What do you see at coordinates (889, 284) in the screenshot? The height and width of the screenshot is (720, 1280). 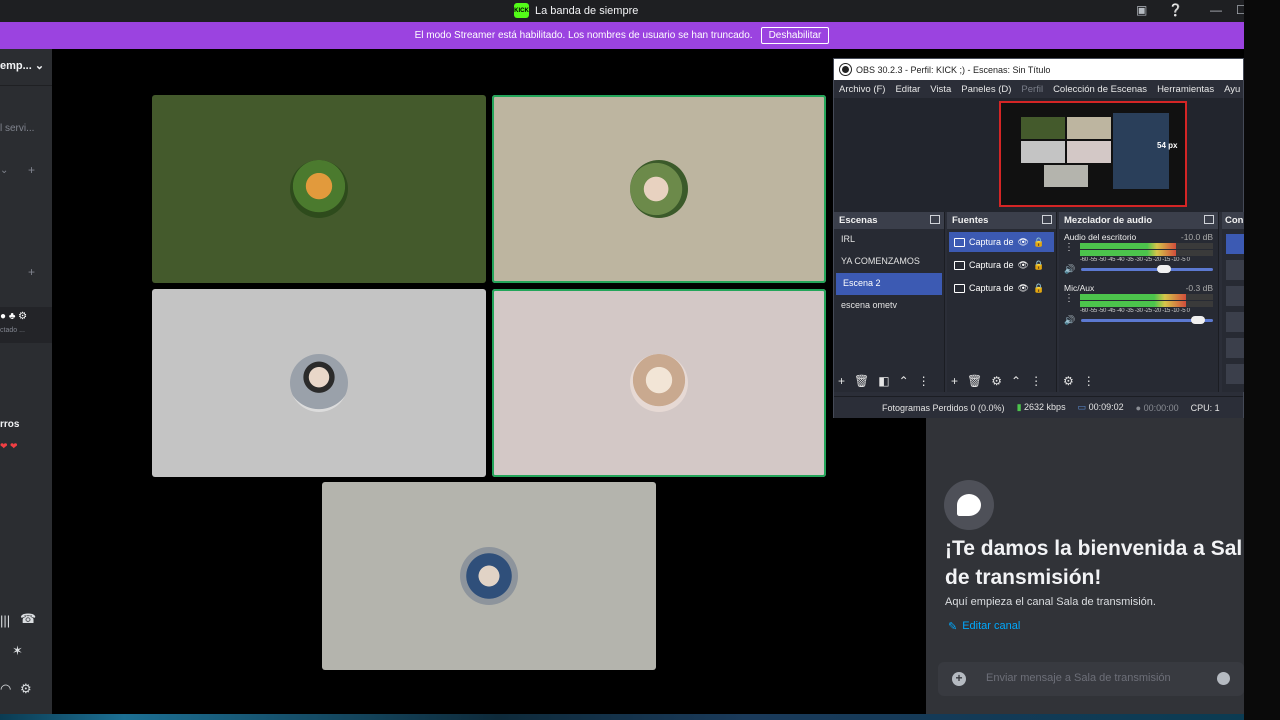 I see `scene-item-selected: Escena 2` at bounding box center [889, 284].